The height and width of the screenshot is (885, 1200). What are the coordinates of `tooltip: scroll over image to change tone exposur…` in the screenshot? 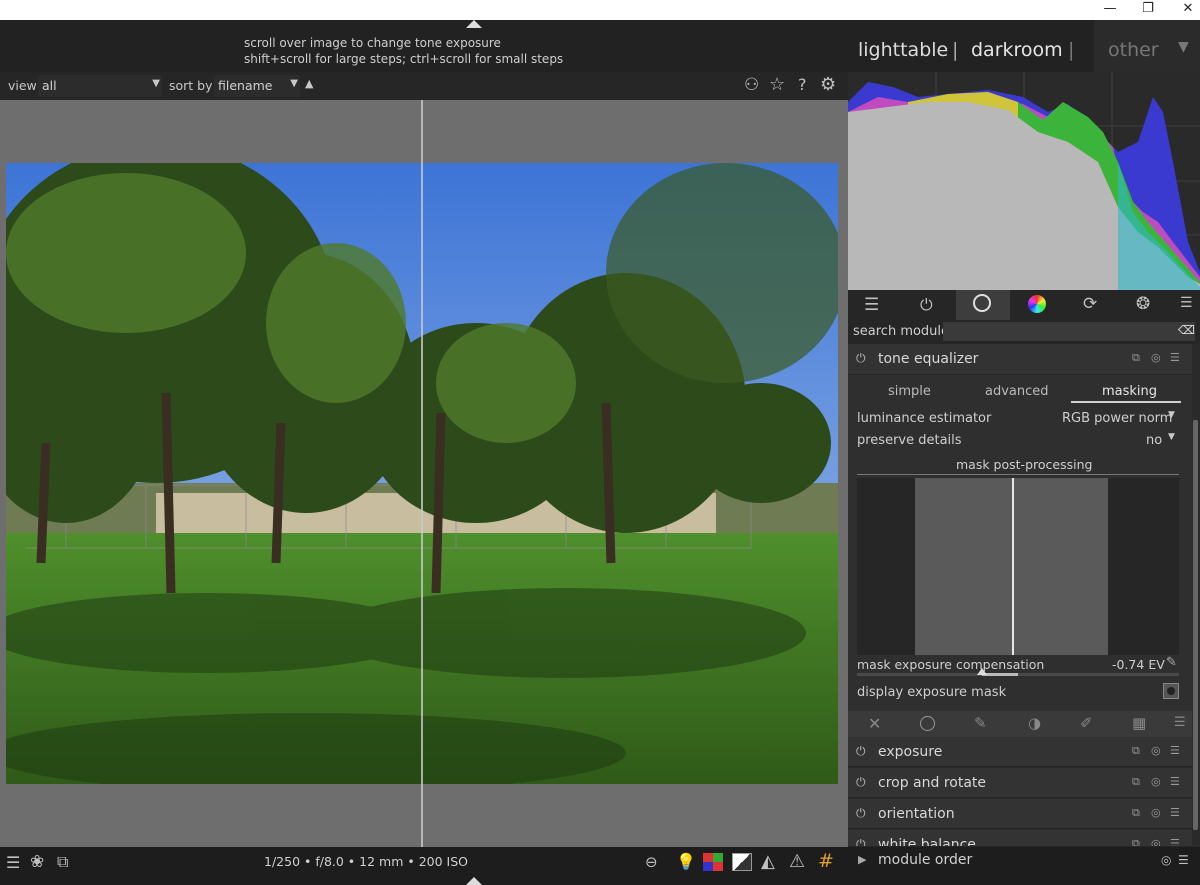 It's located at (403, 51).